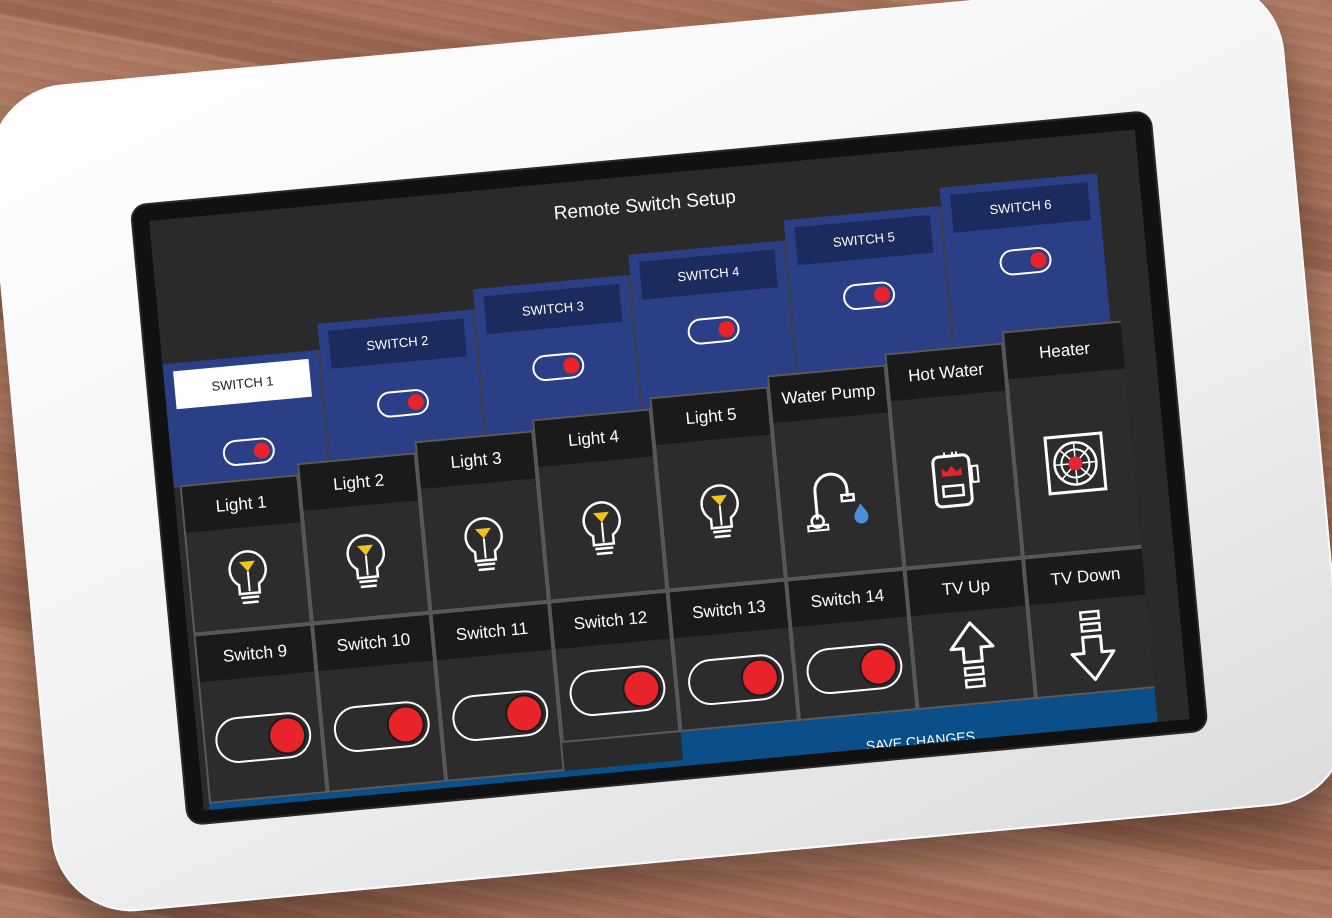 The width and height of the screenshot is (1332, 918). Describe the element at coordinates (1075, 462) in the screenshot. I see `fan-heater-icon` at that location.